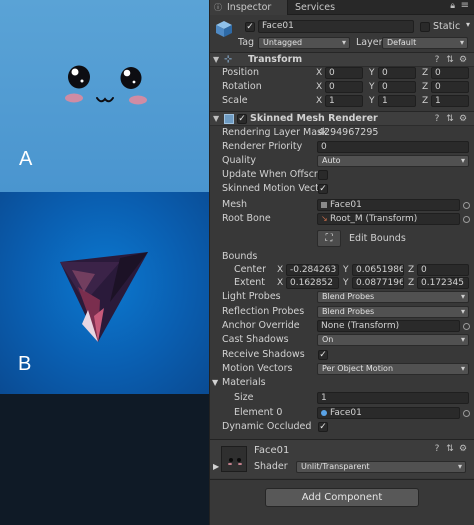 The height and width of the screenshot is (525, 474). Describe the element at coordinates (452, 6) in the screenshot. I see `lock-icon: 🔒︎` at that location.